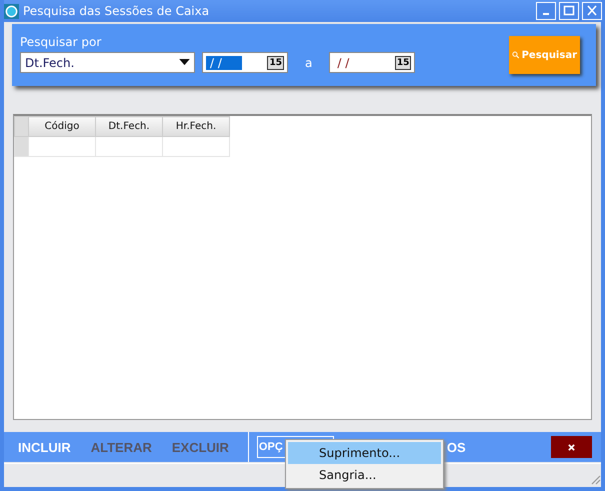  I want to click on search-label: Pesquisar por, so click(61, 42).